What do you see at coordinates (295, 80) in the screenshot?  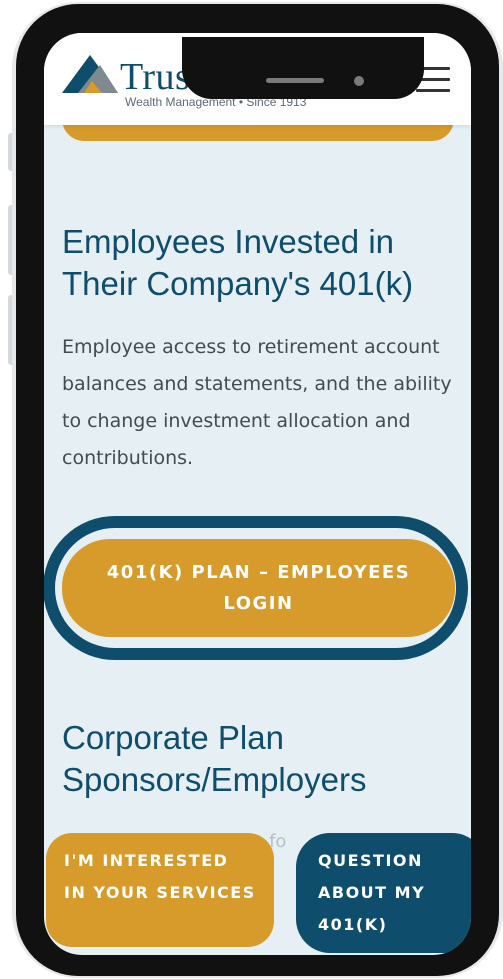 I see `speaker-grille` at bounding box center [295, 80].